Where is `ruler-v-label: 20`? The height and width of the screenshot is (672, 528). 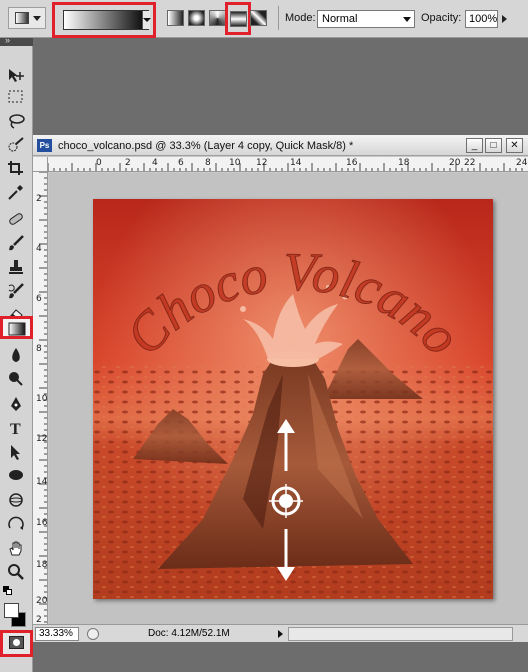
ruler-v-label: 20 is located at coordinates (42, 601).